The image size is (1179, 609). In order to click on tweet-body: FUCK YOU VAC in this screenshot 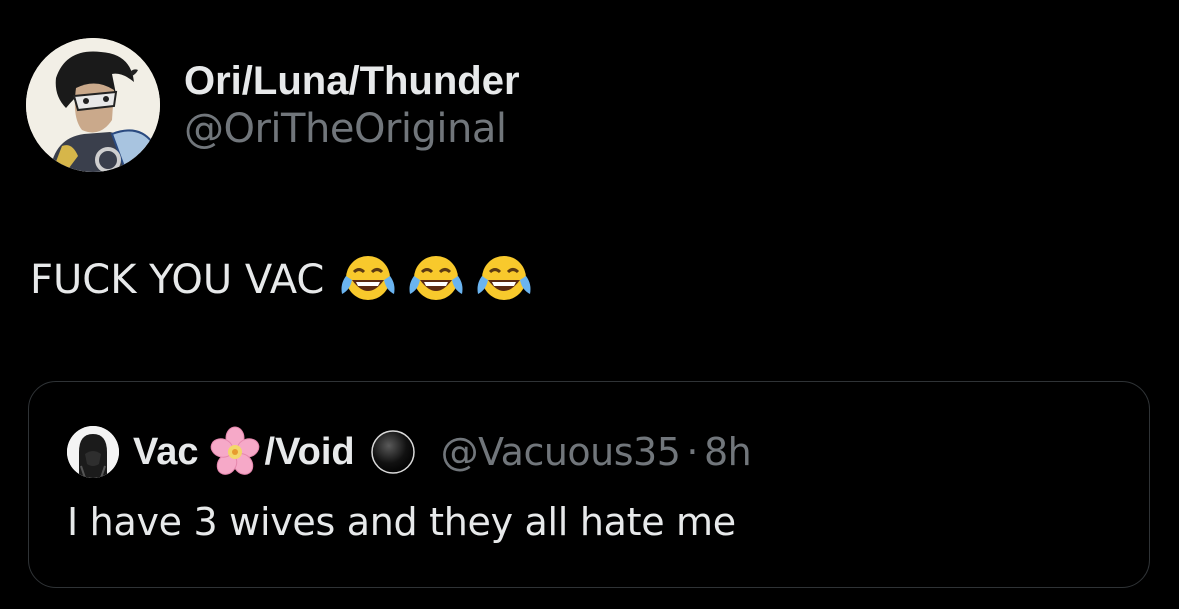, I will do `click(286, 280)`.